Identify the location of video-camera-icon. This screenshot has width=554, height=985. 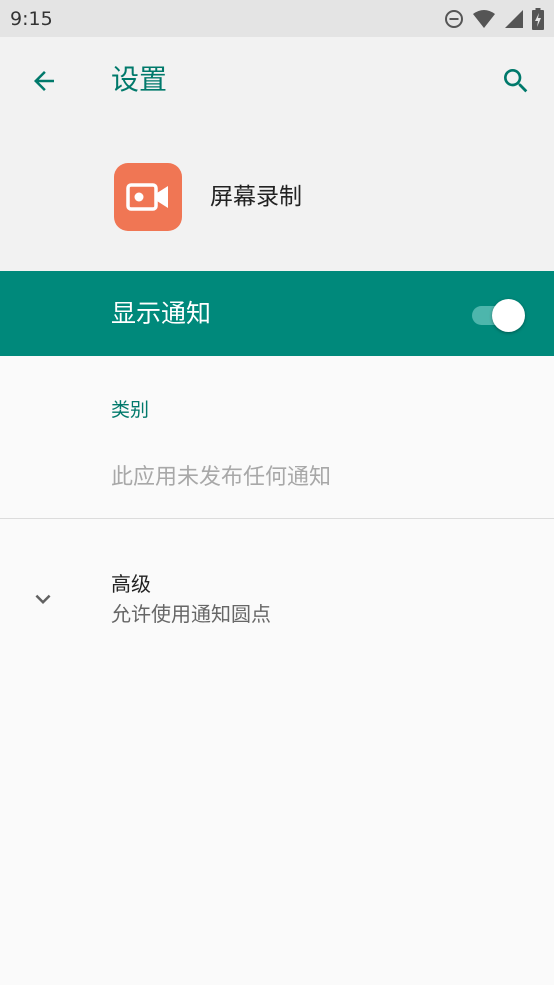
(147, 197).